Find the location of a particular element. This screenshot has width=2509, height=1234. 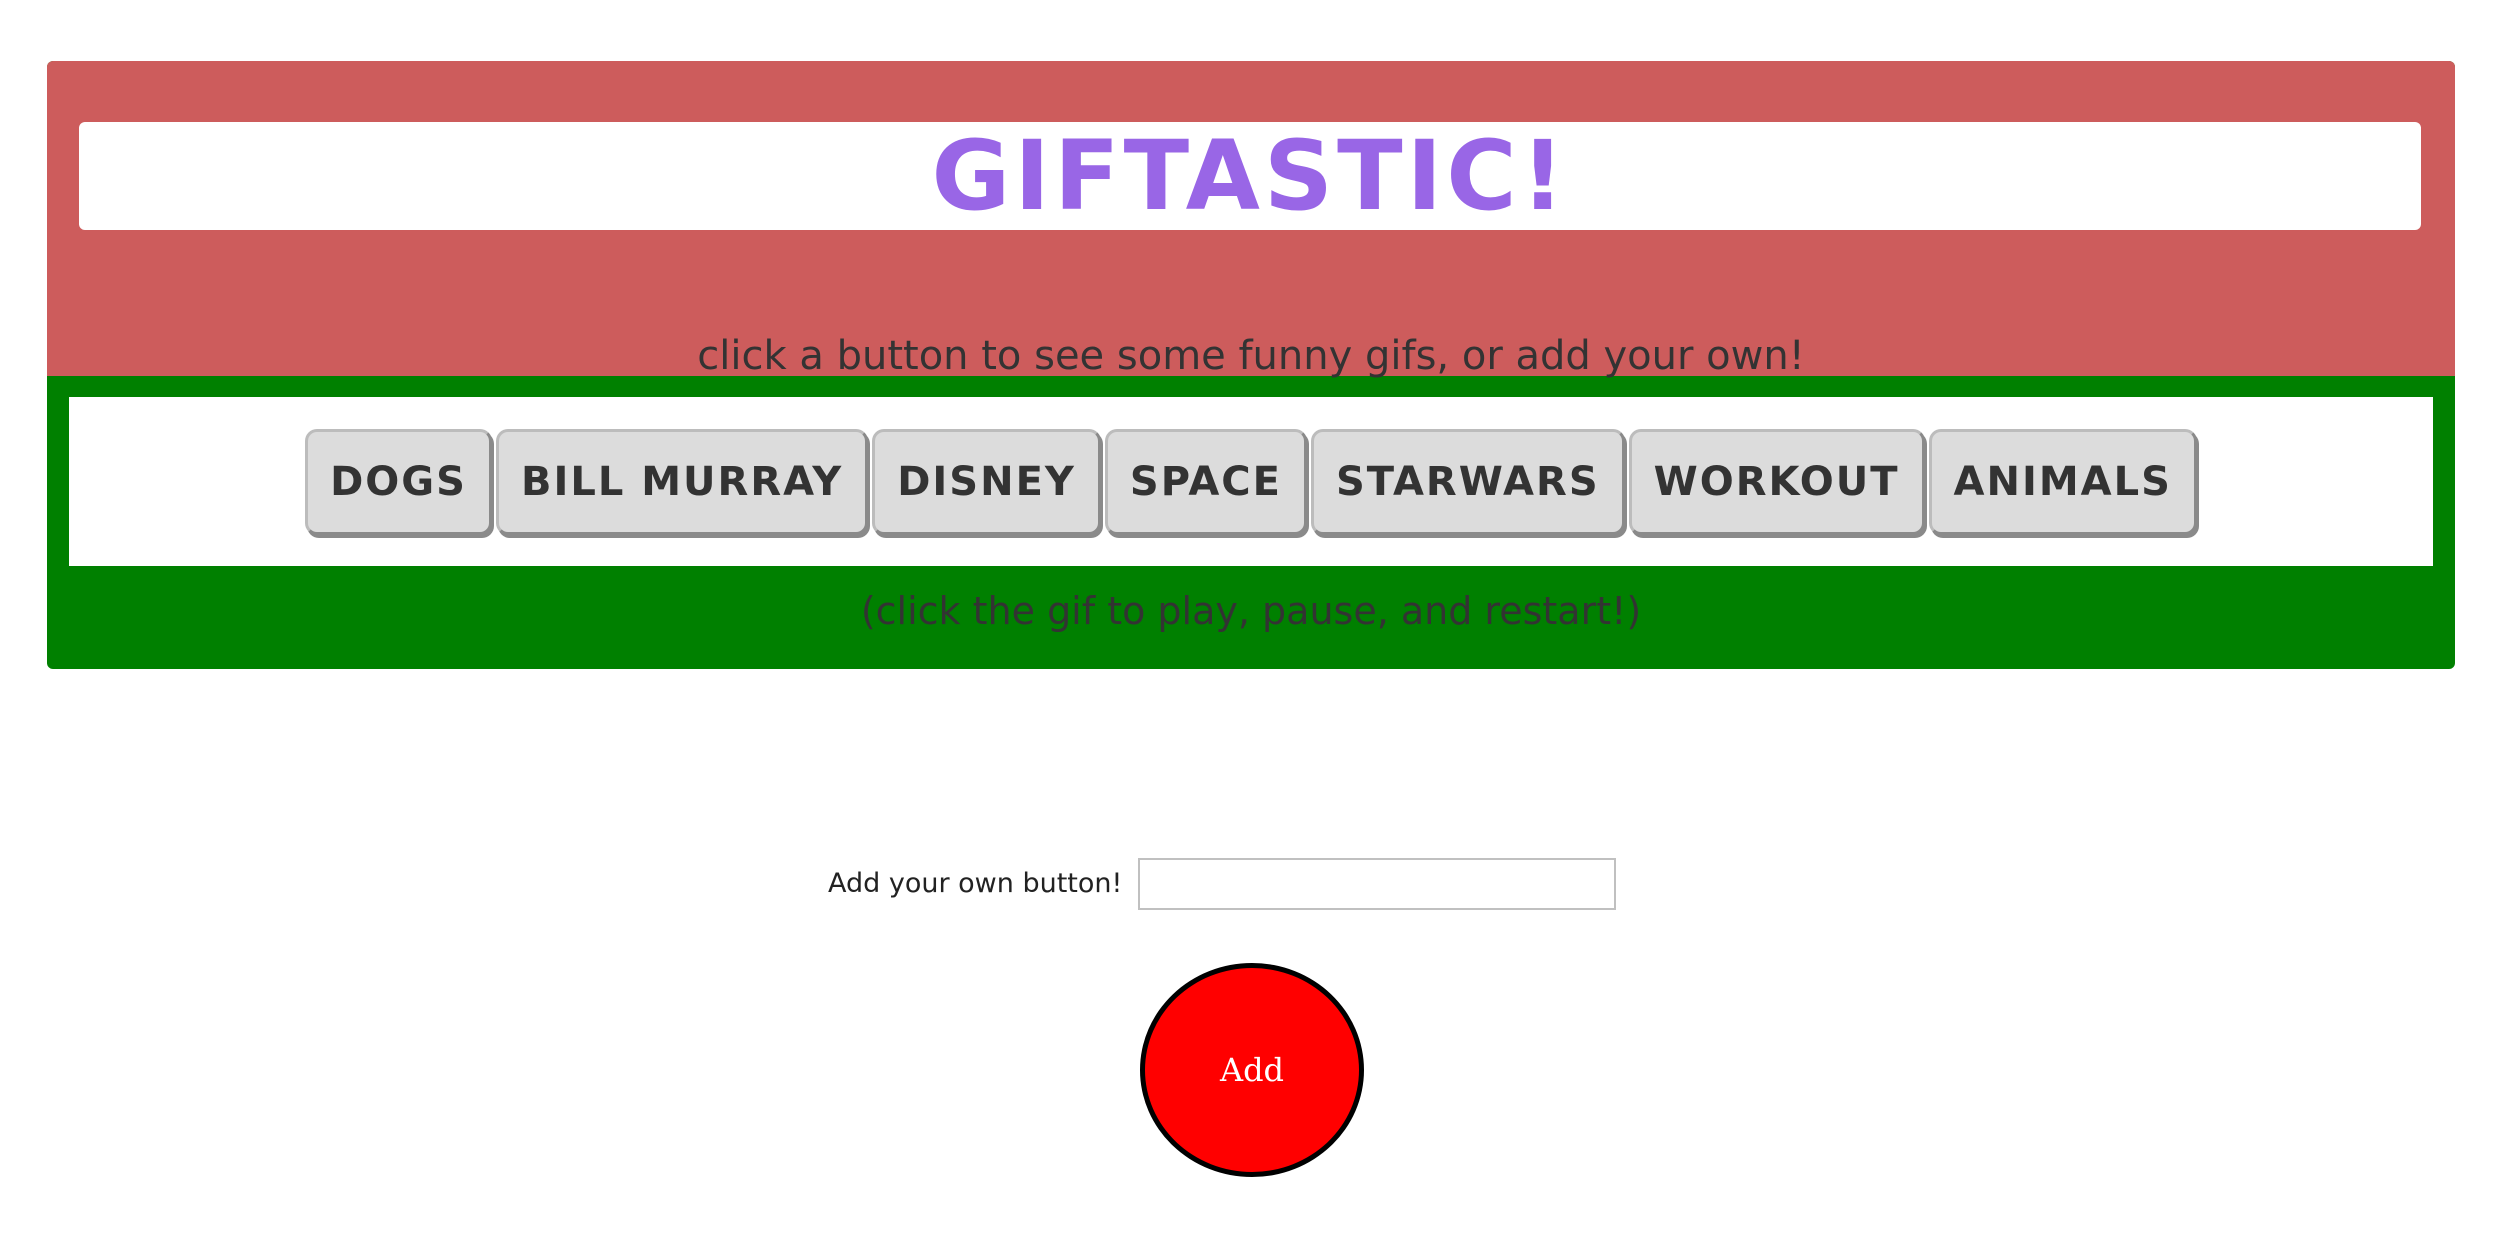

topic-button-starwars: STARWARS is located at coordinates (1467, 481).